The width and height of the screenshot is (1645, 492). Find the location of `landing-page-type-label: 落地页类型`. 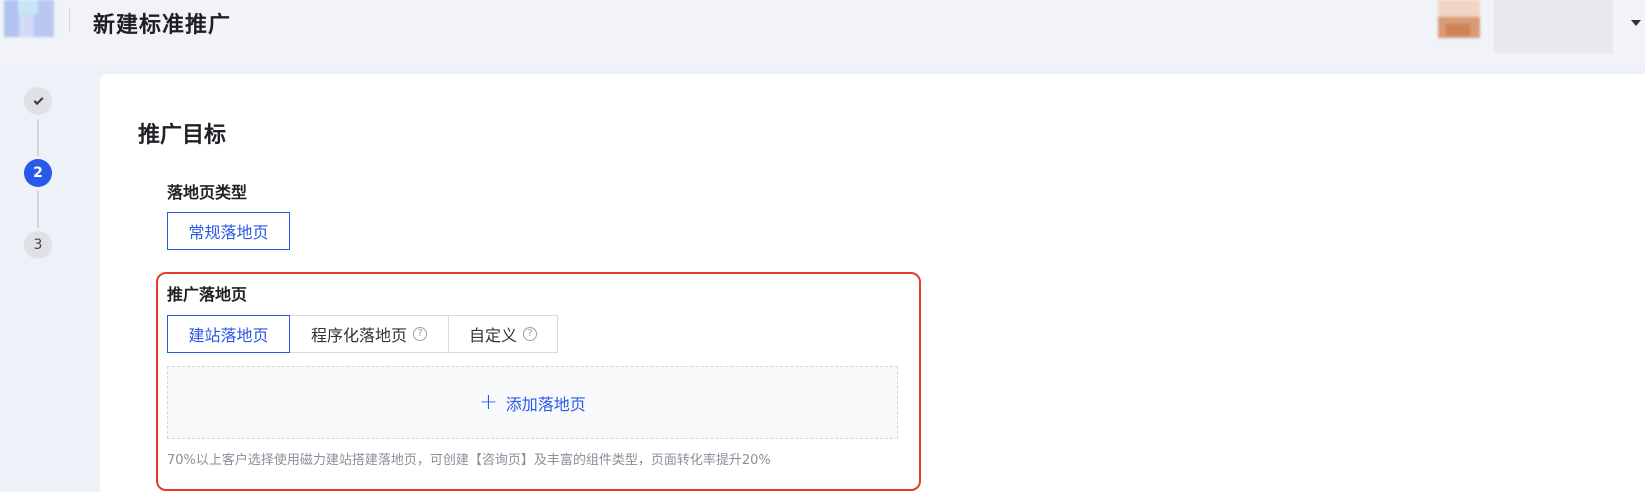

landing-page-type-label: 落地页类型 is located at coordinates (207, 192).